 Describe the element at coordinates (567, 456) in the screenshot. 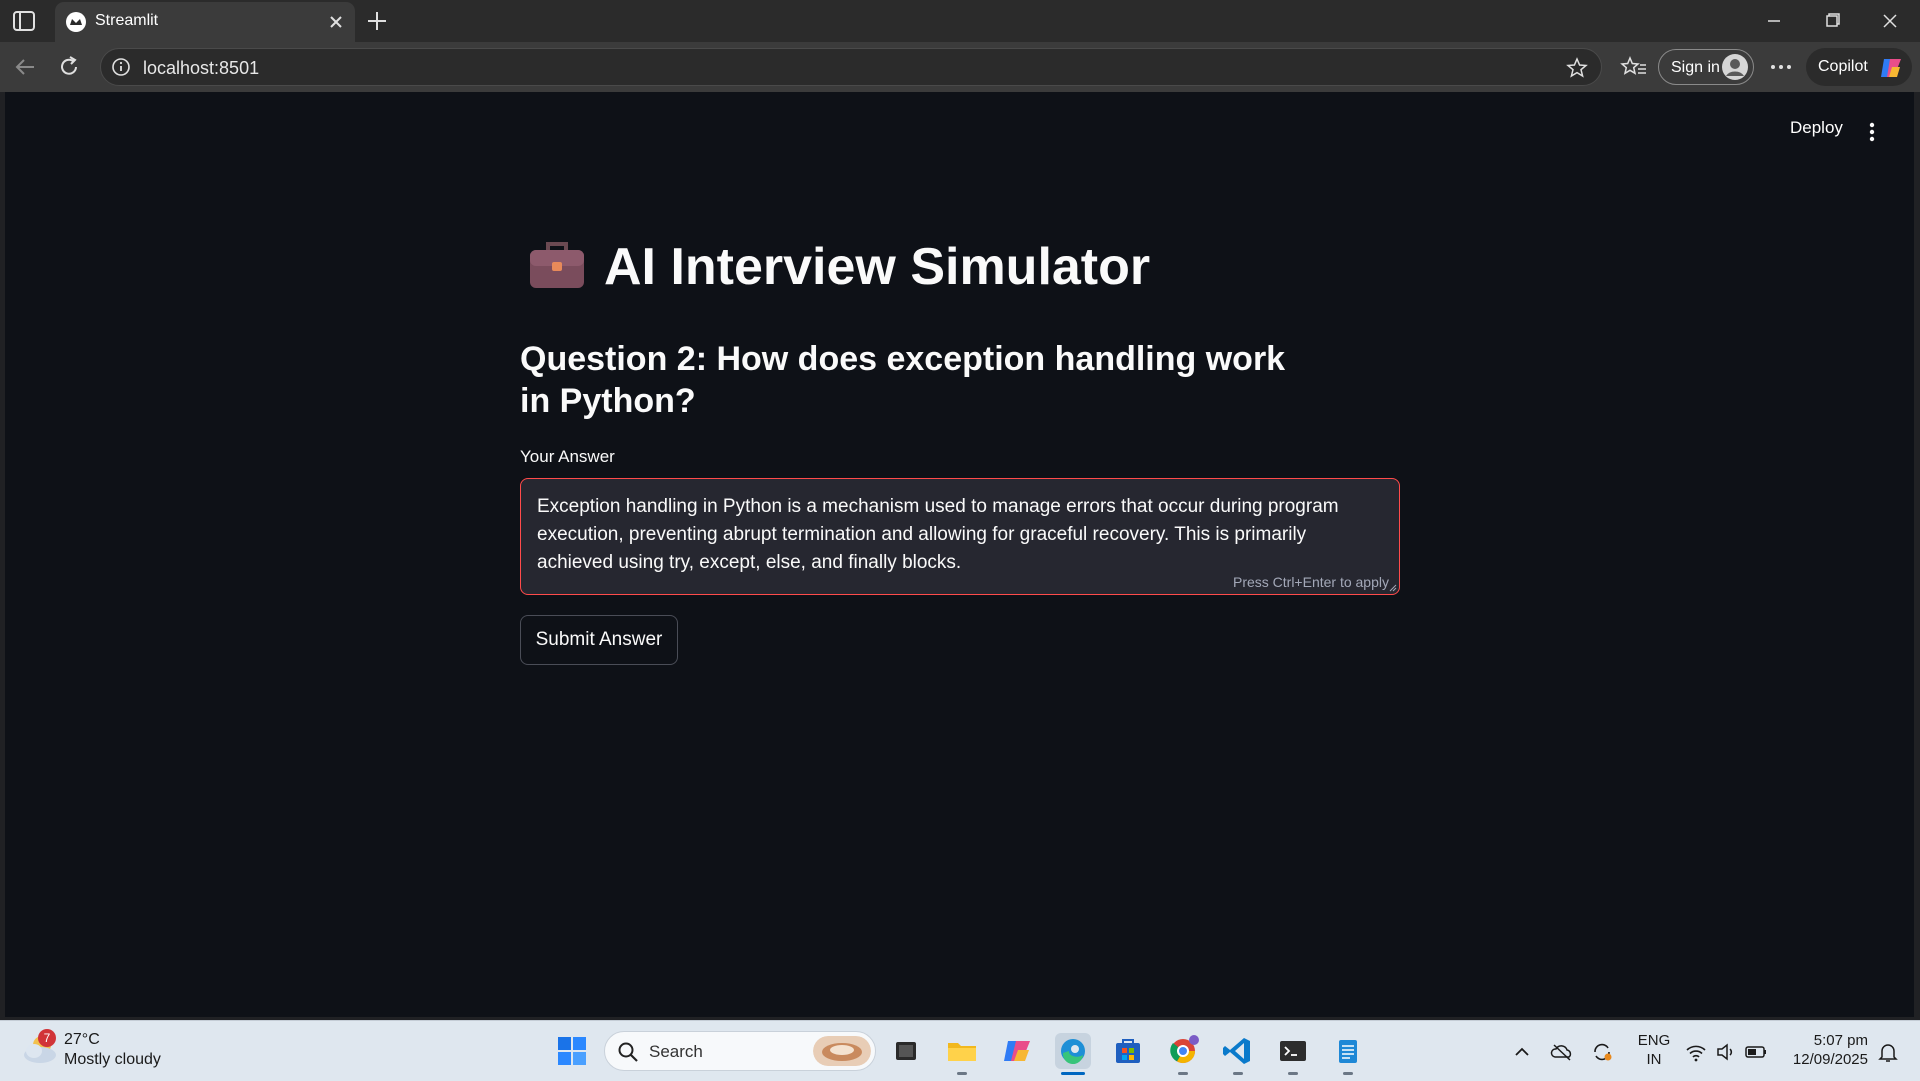

I see `answer-label: Your Answer` at that location.